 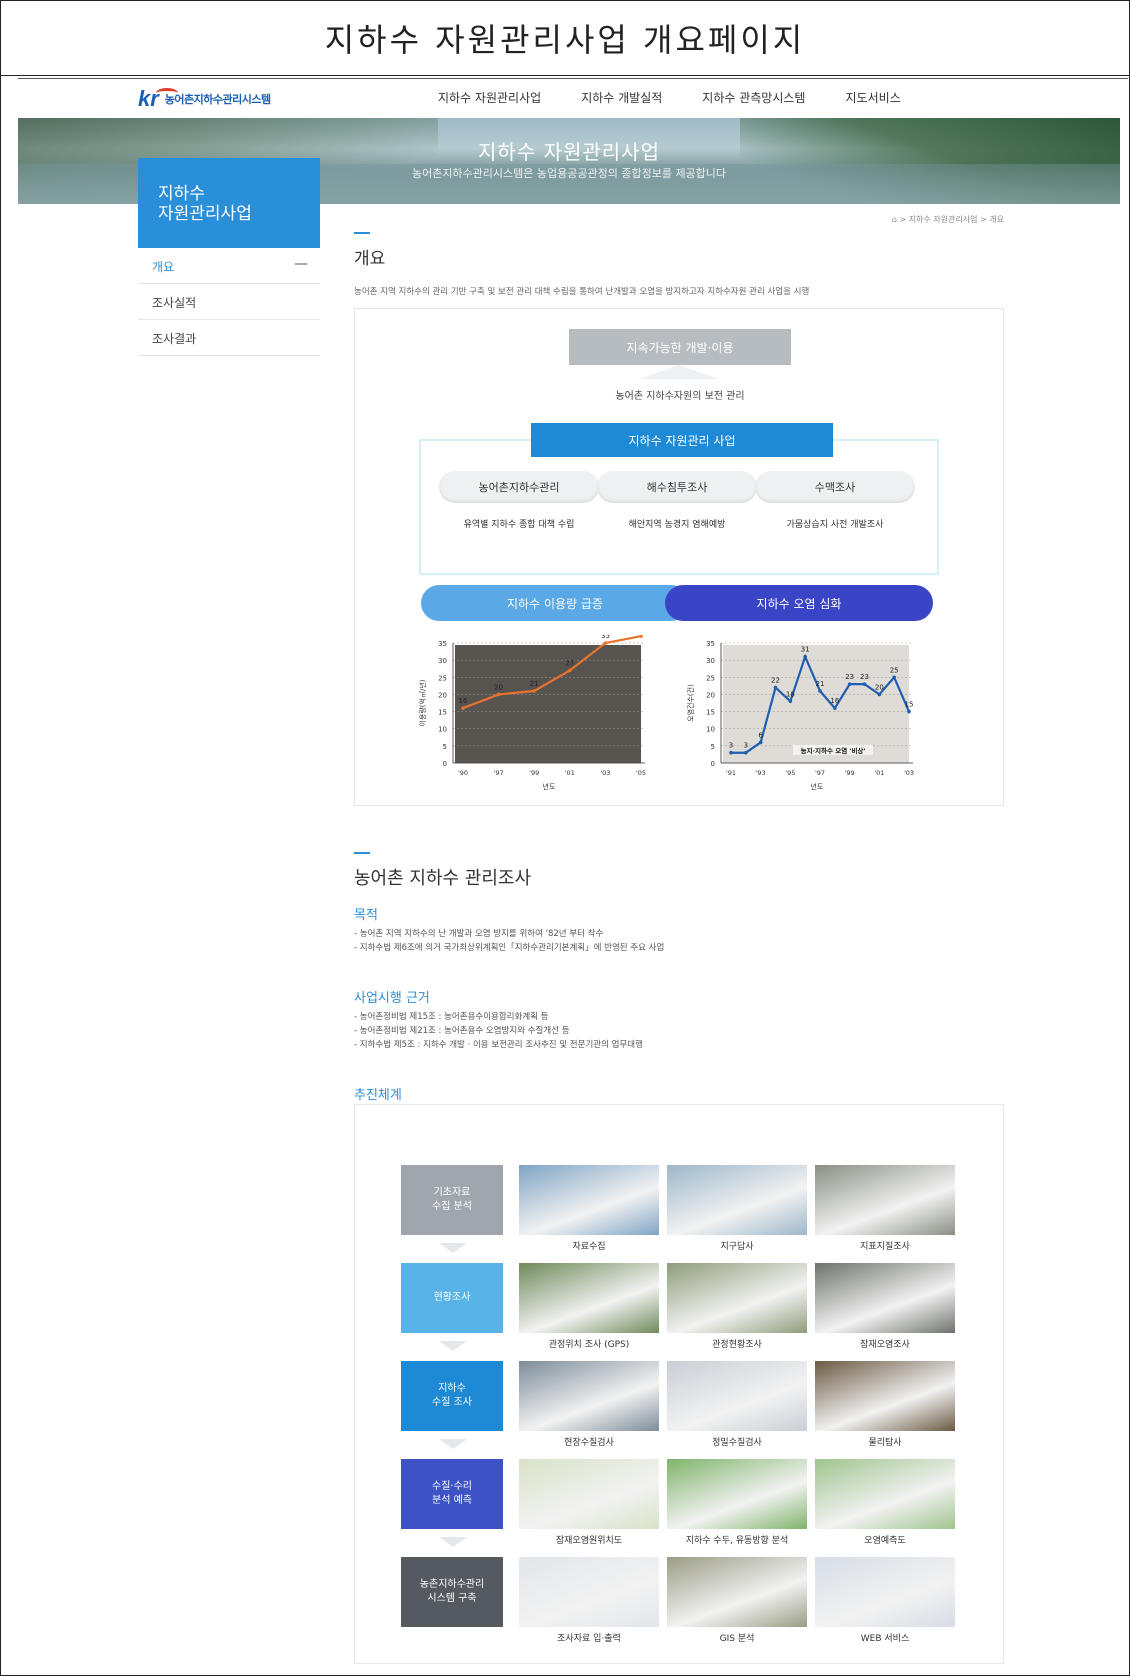 I want to click on sidebar-title-line2: 자원관리사업, so click(x=205, y=214).